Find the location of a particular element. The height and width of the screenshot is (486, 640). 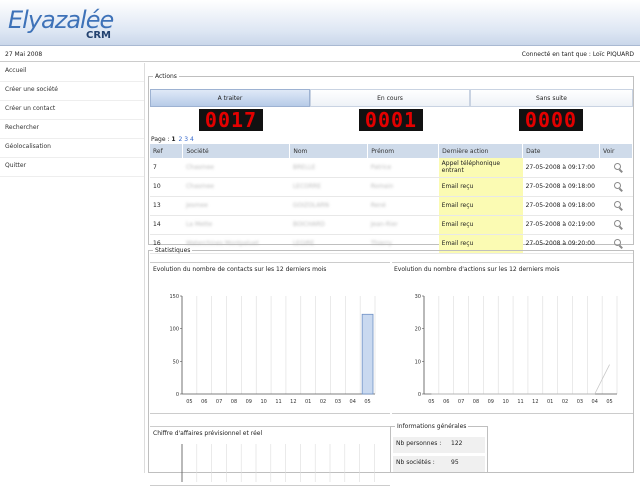

y-tick-label: 20 is located at coordinates (418, 330).